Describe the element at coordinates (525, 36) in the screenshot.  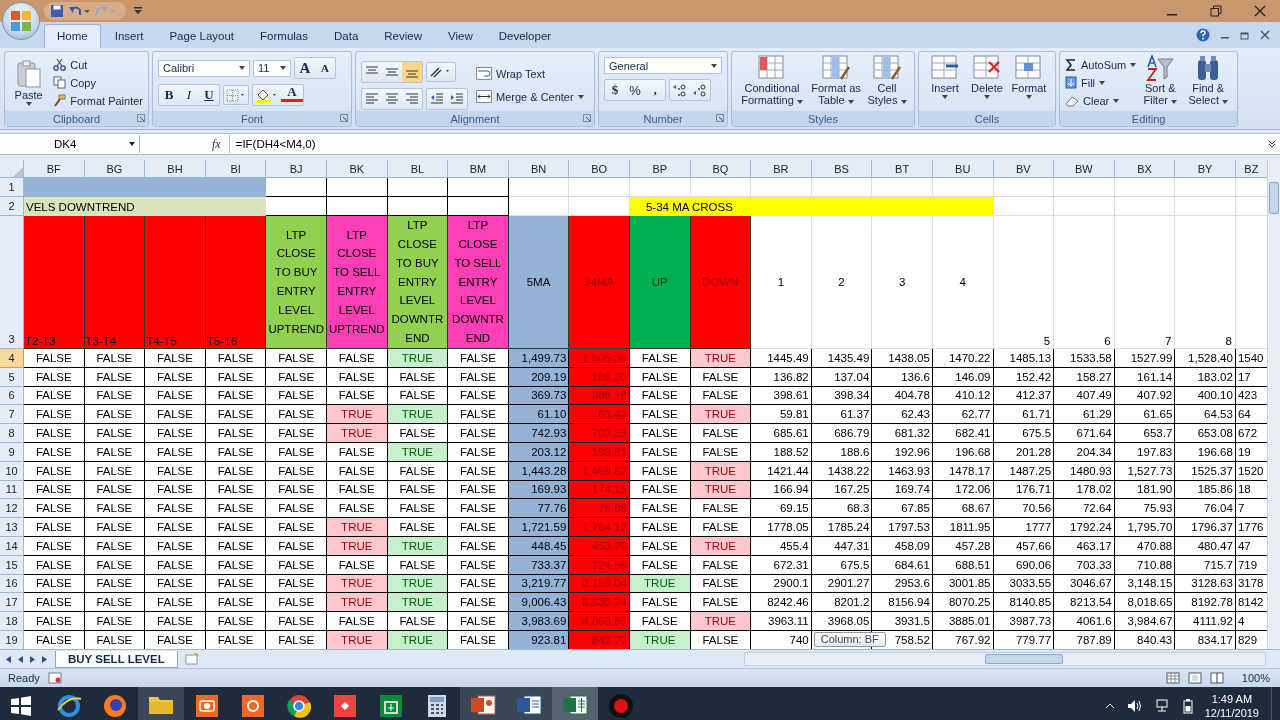
I see `ribbon-tab: Developer` at that location.